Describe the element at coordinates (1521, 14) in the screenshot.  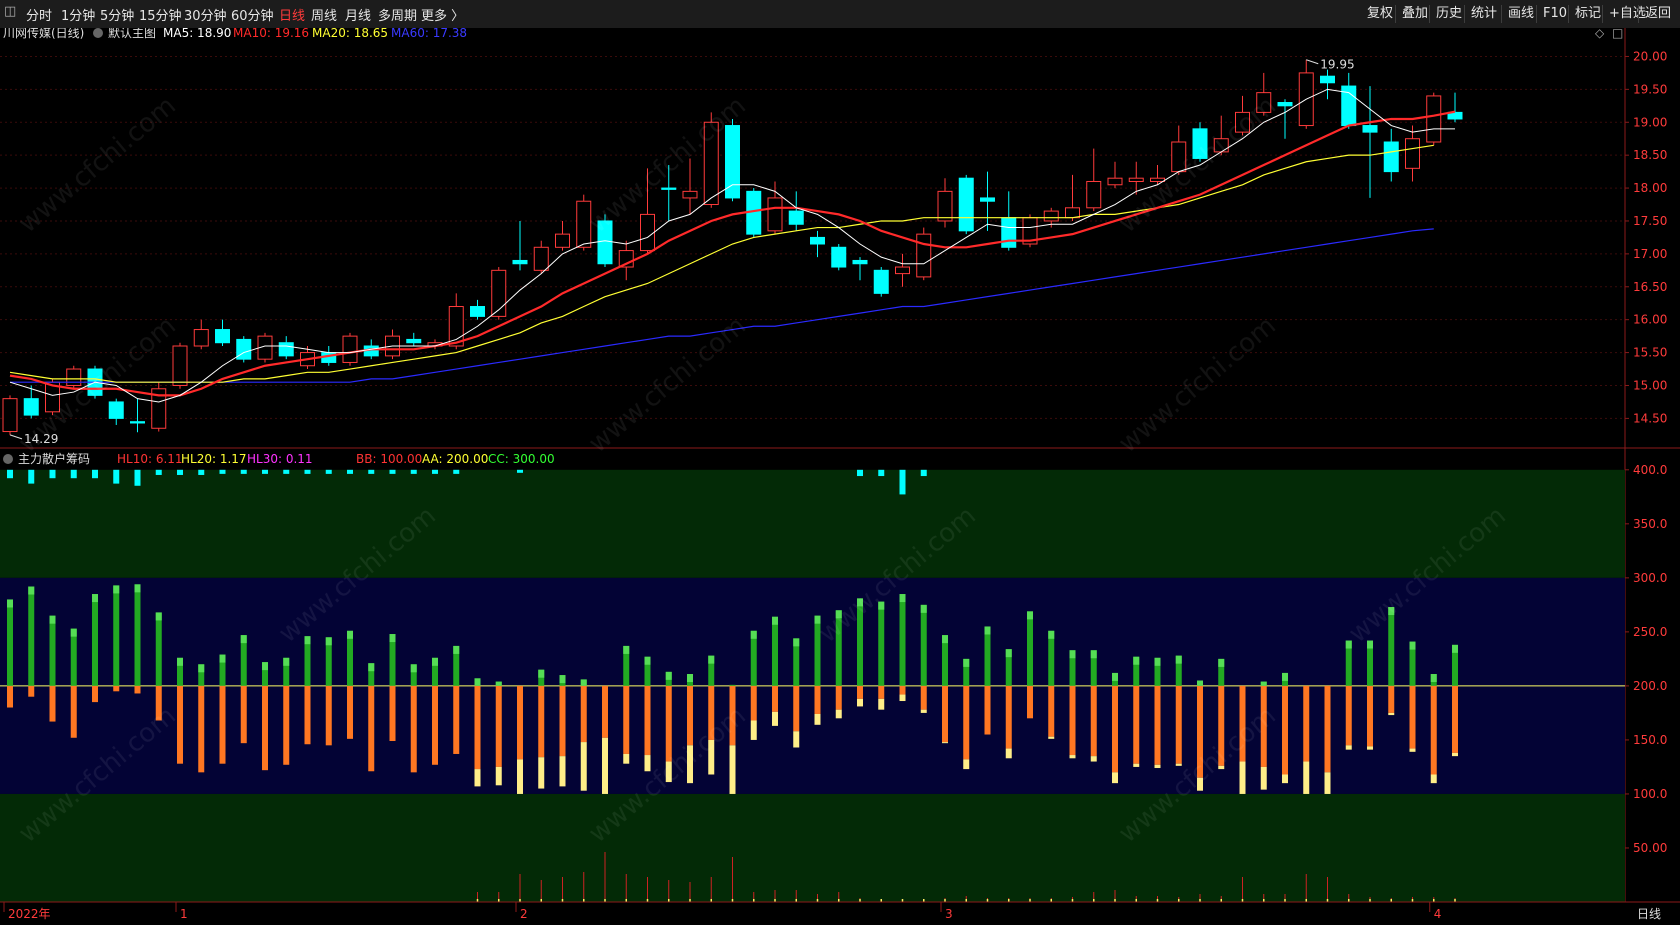
I see `action-button-4: 画线` at that location.